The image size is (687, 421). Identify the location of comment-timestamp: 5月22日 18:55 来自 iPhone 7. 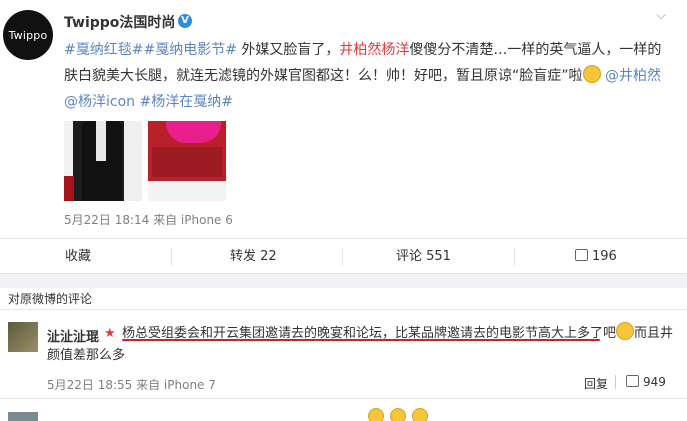
(131, 385).